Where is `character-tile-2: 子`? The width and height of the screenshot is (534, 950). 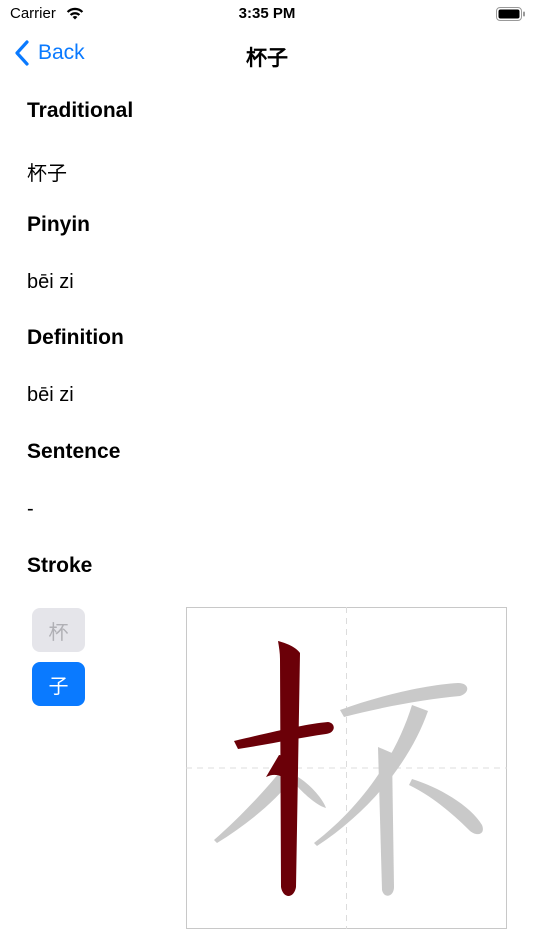
character-tile-2: 子 is located at coordinates (58, 684).